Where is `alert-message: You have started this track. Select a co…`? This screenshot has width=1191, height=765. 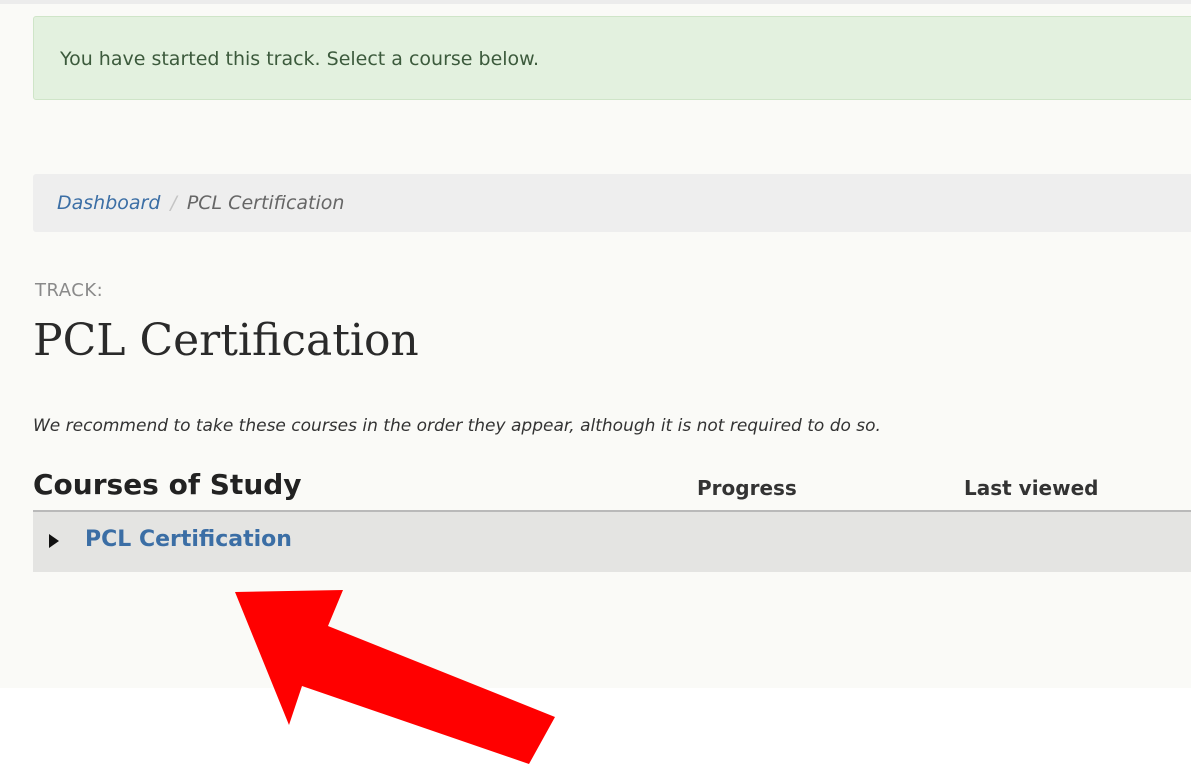
alert-message: You have started this track. Select a co… is located at coordinates (300, 59).